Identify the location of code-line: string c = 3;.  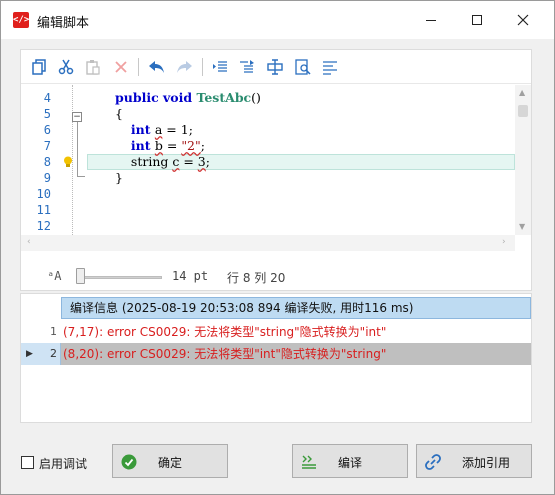
(188, 162).